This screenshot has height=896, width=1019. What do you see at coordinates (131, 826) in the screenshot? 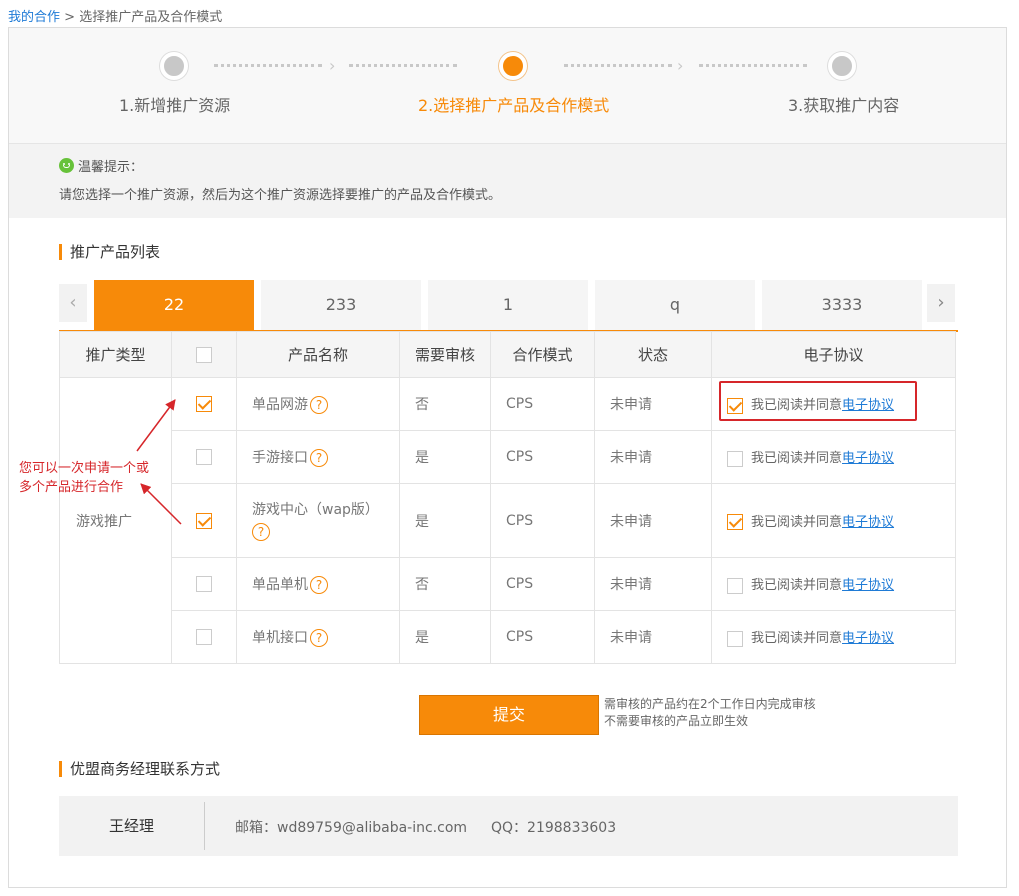
I see `manager-name: 王经理` at bounding box center [131, 826].